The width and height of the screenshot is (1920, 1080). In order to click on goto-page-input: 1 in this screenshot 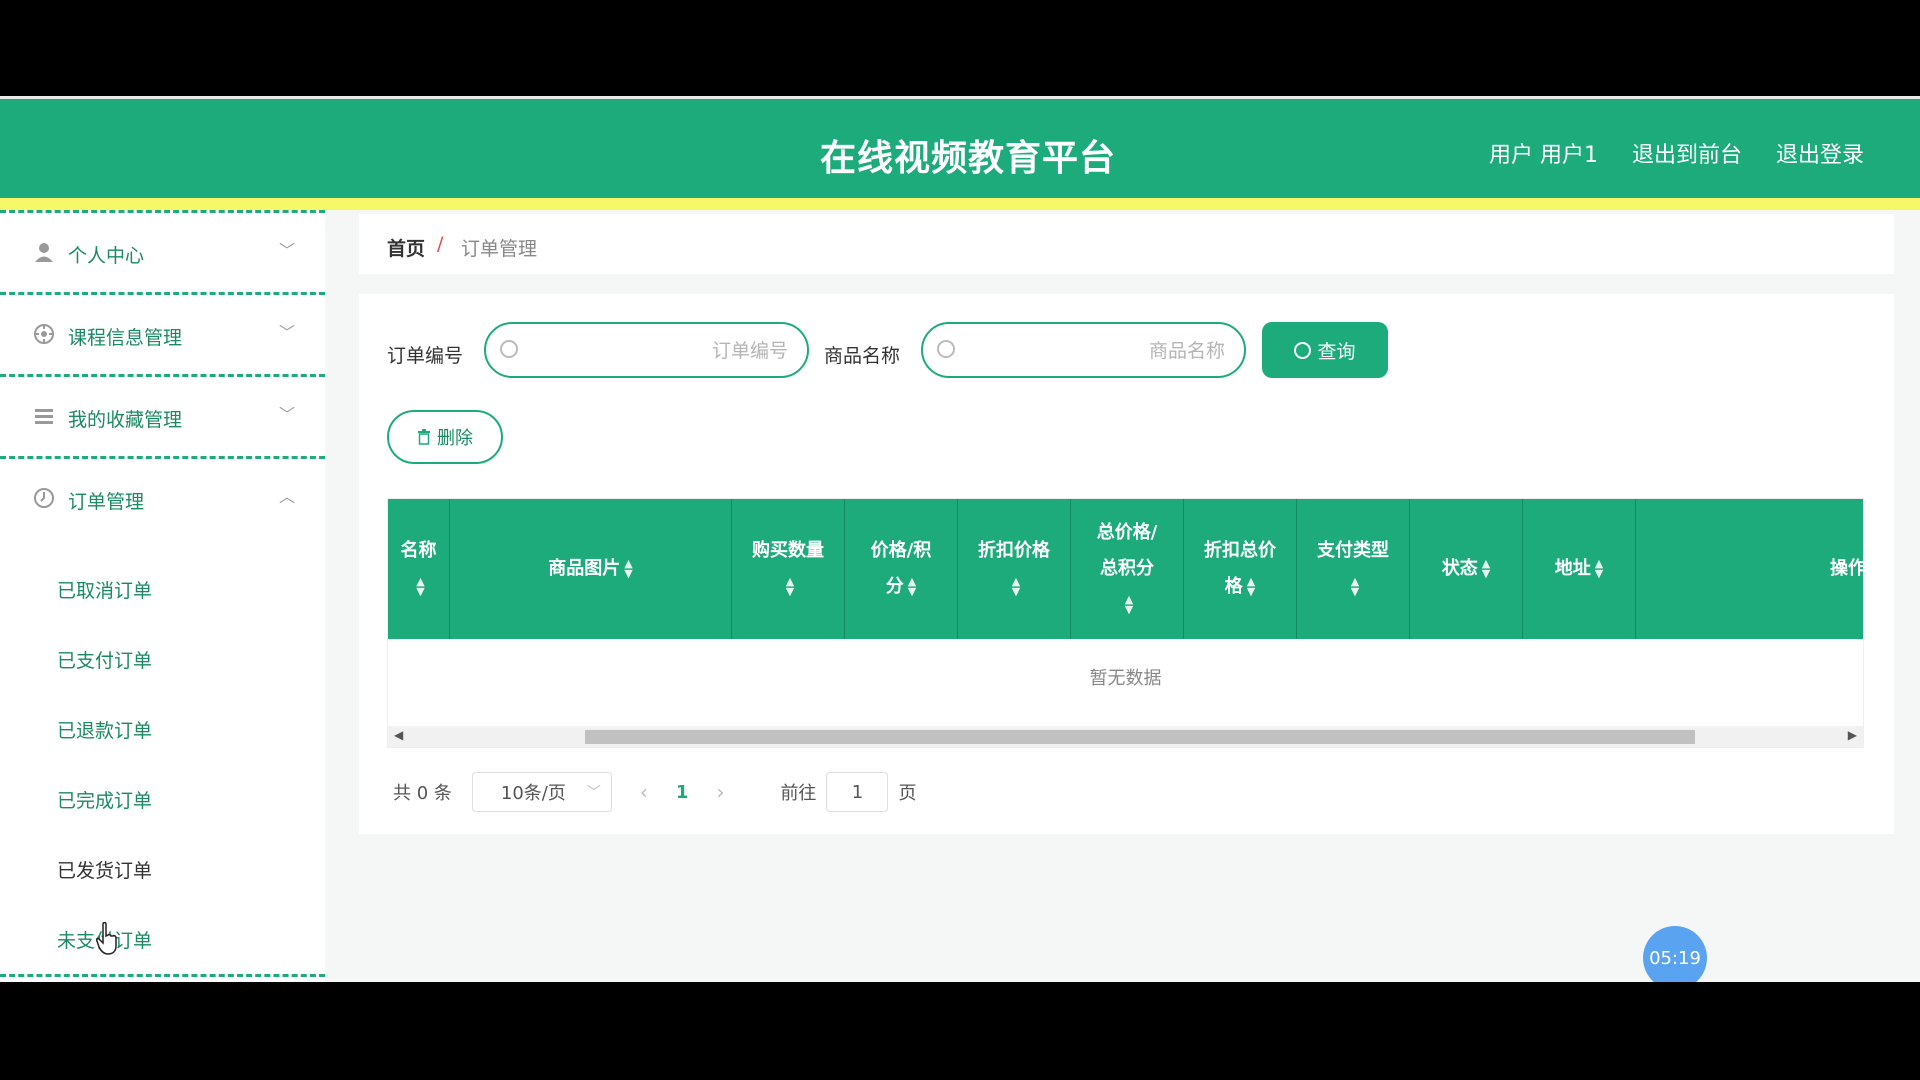, I will do `click(857, 792)`.